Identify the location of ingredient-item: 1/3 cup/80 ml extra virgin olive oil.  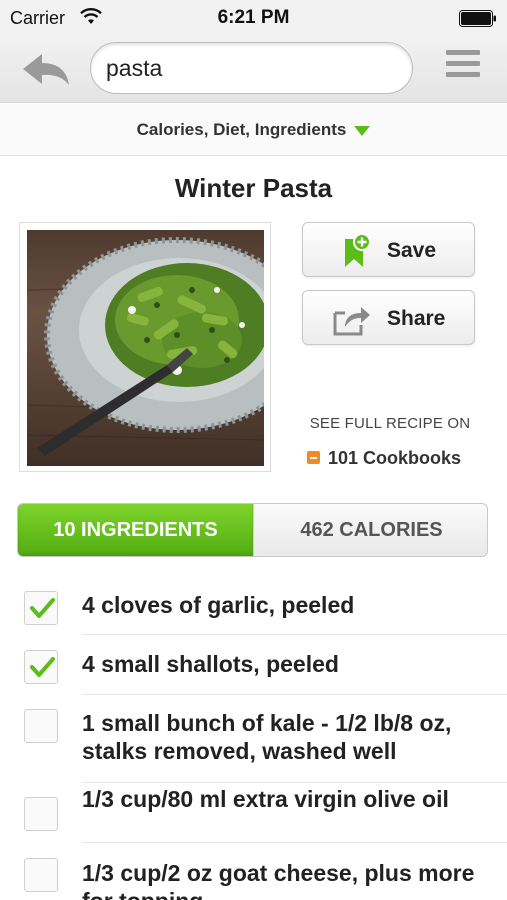
(253, 813).